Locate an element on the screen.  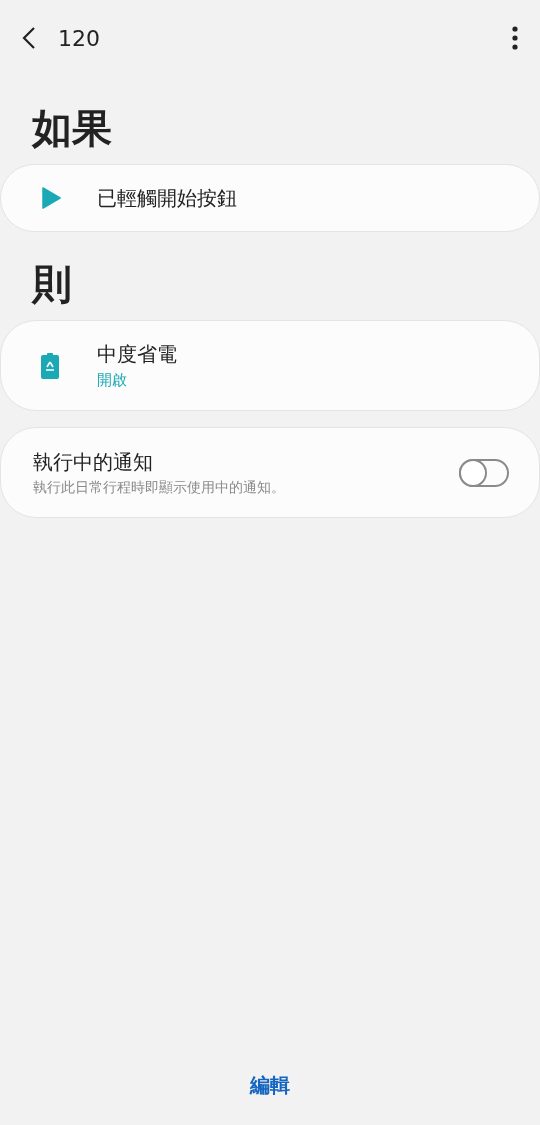
setting-title: 執行中的通知 is located at coordinates (93, 462).